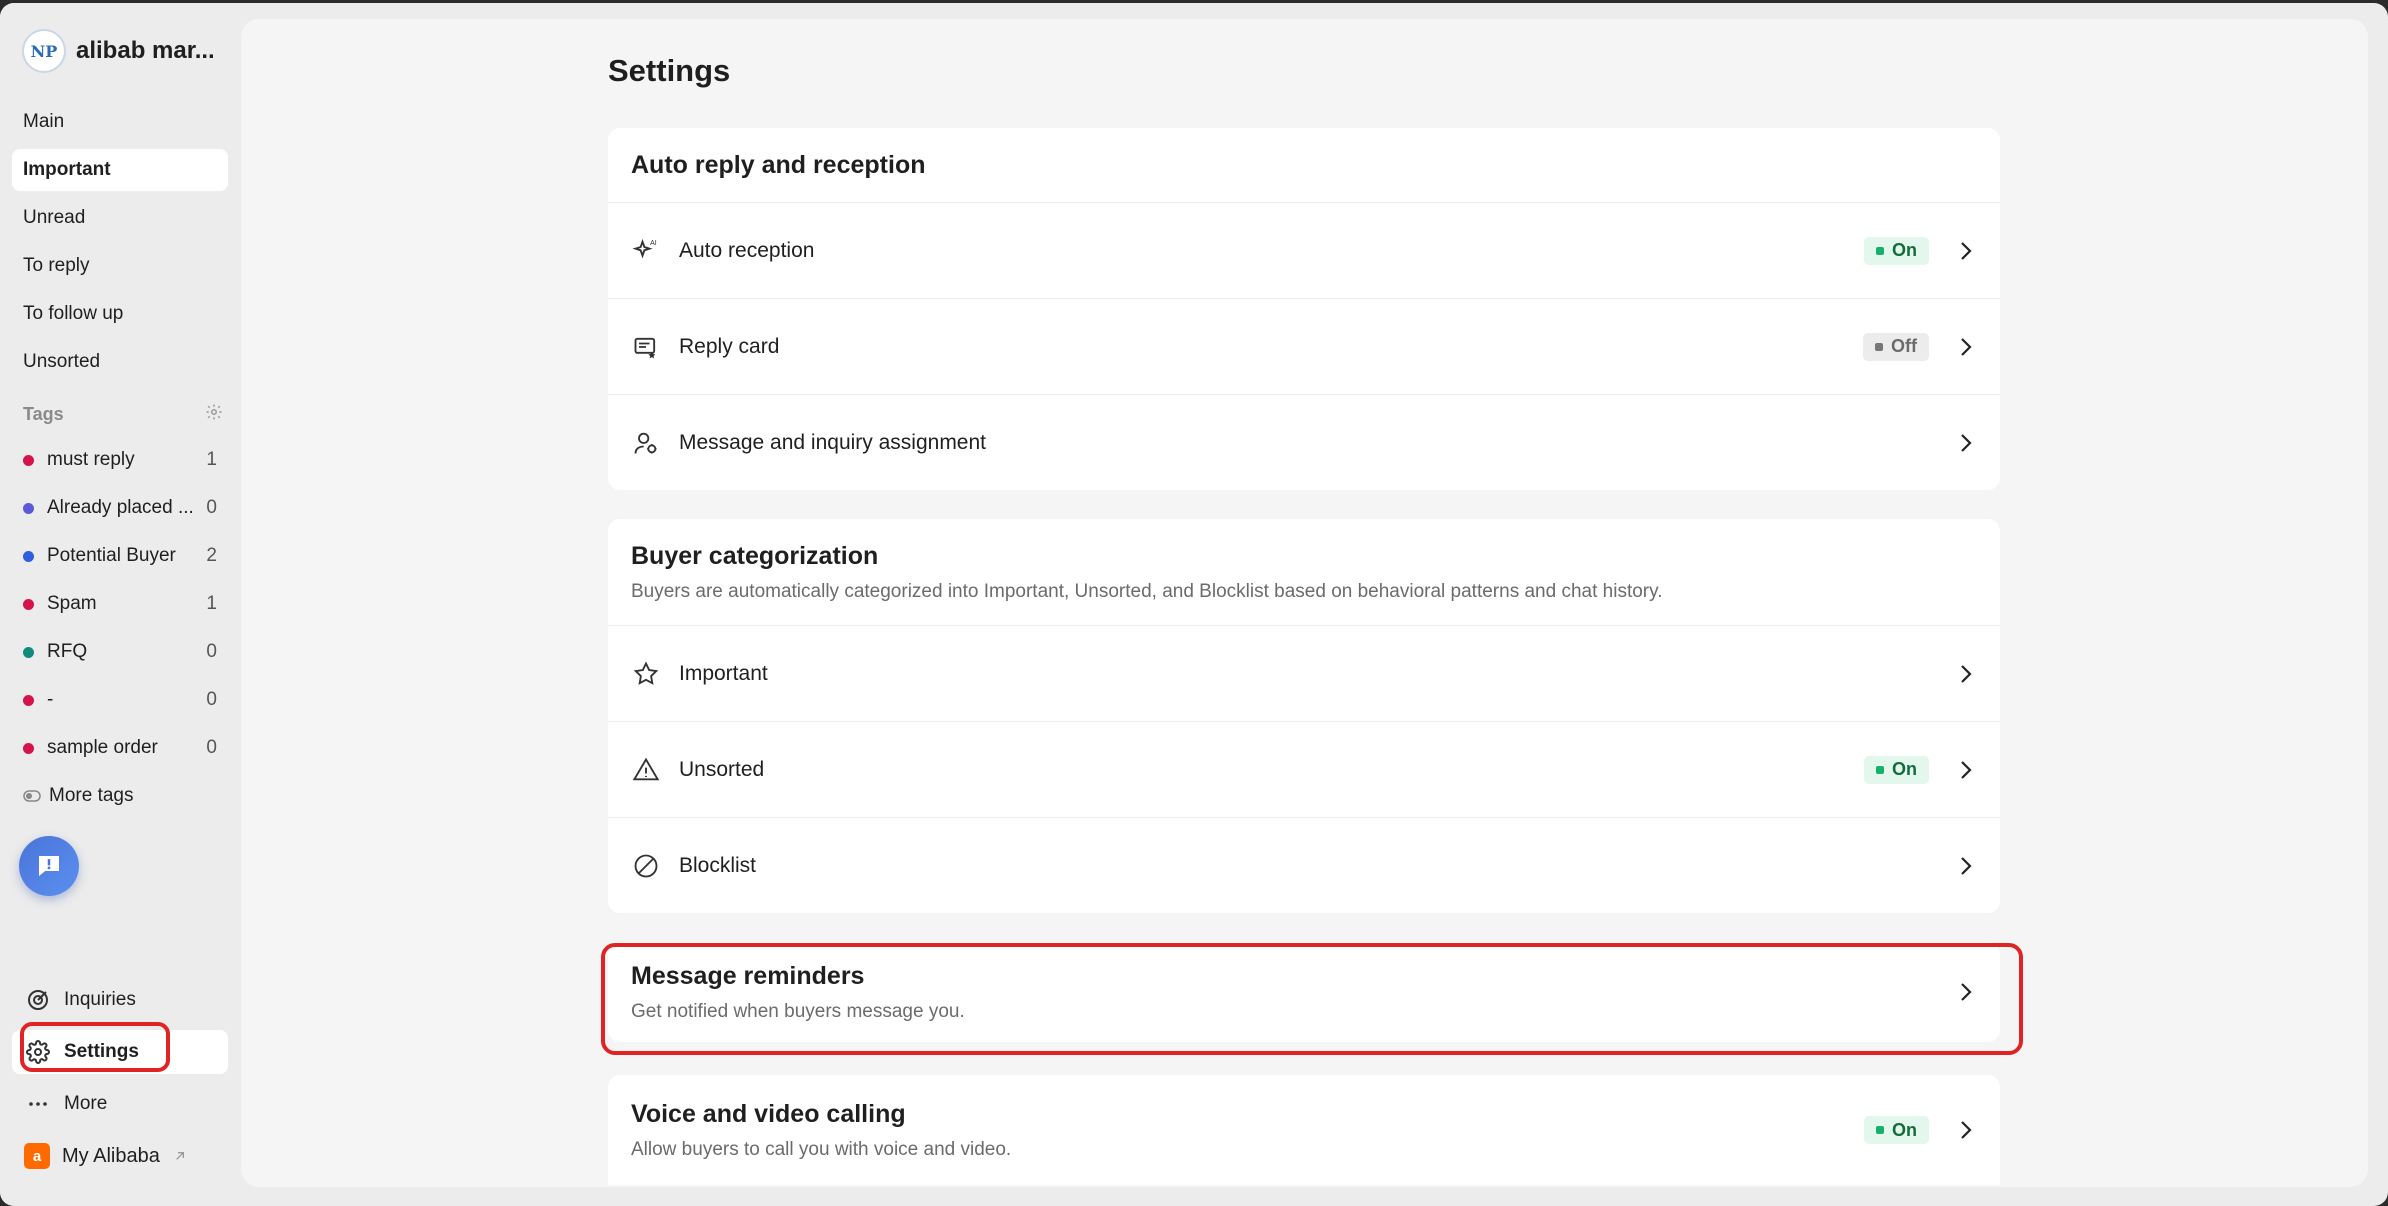  What do you see at coordinates (211, 459) in the screenshot?
I see `tag-count: 1` at bounding box center [211, 459].